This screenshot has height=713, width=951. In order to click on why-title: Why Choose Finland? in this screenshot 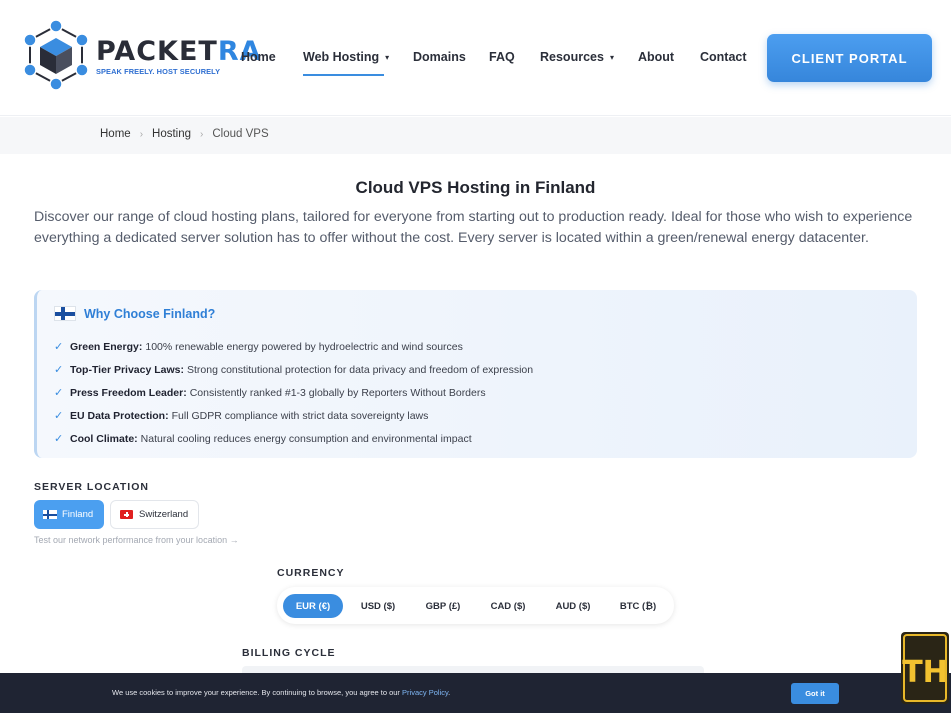, I will do `click(150, 313)`.